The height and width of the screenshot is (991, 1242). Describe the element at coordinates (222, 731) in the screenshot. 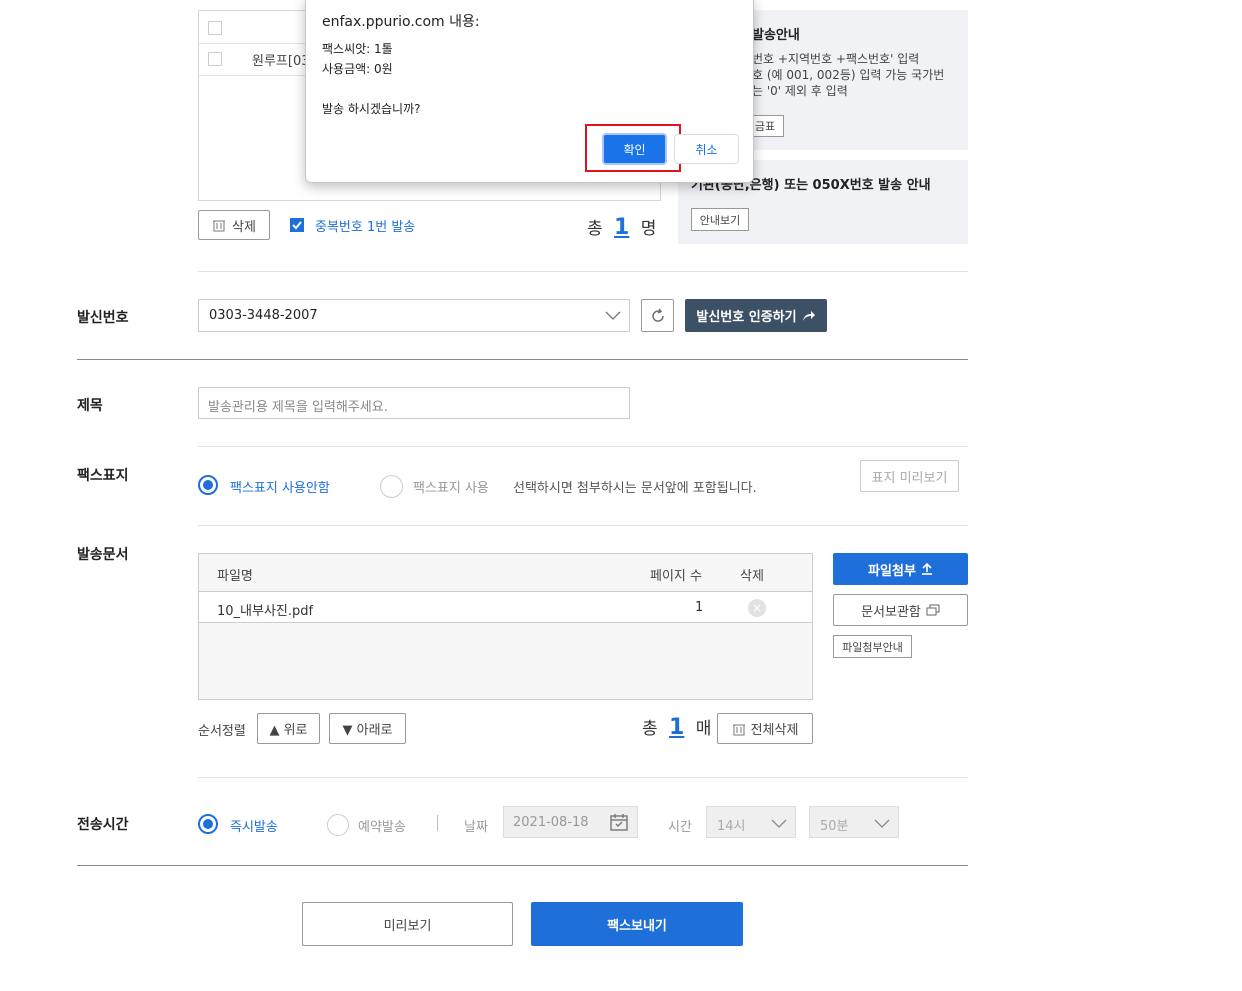

I see `sort-label: 순서정렬` at that location.